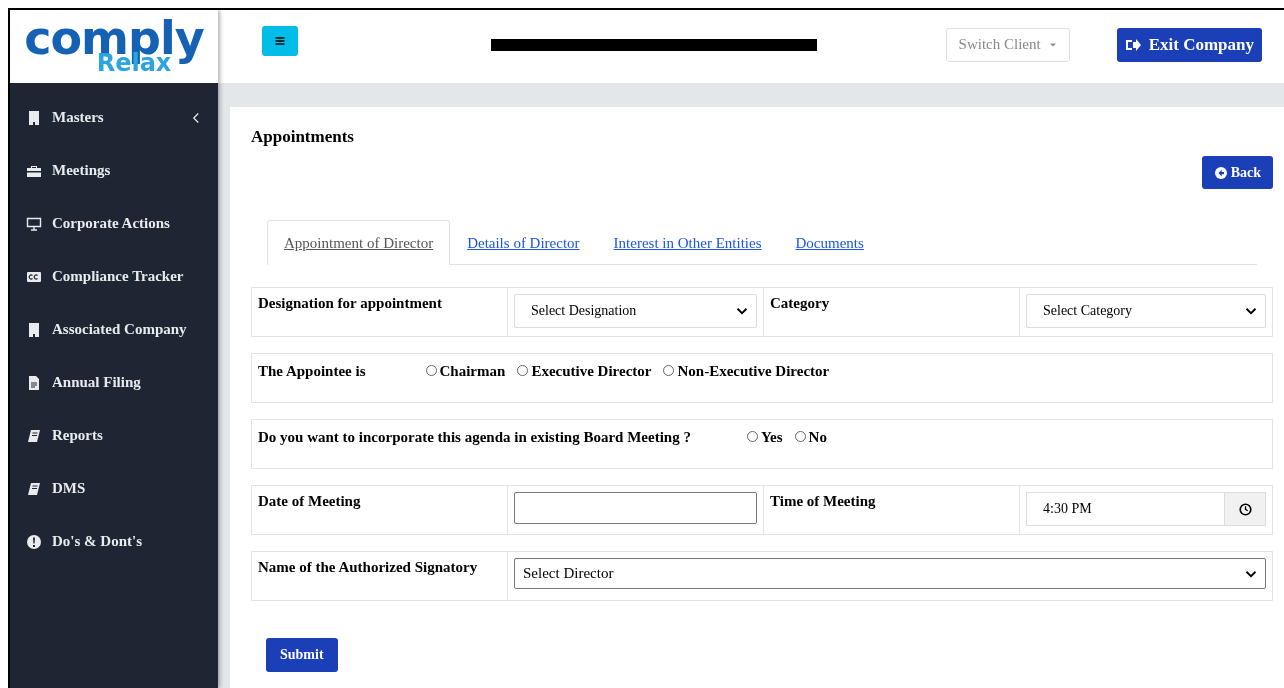  What do you see at coordinates (764, 437) in the screenshot?
I see `radio-option: Yes` at bounding box center [764, 437].